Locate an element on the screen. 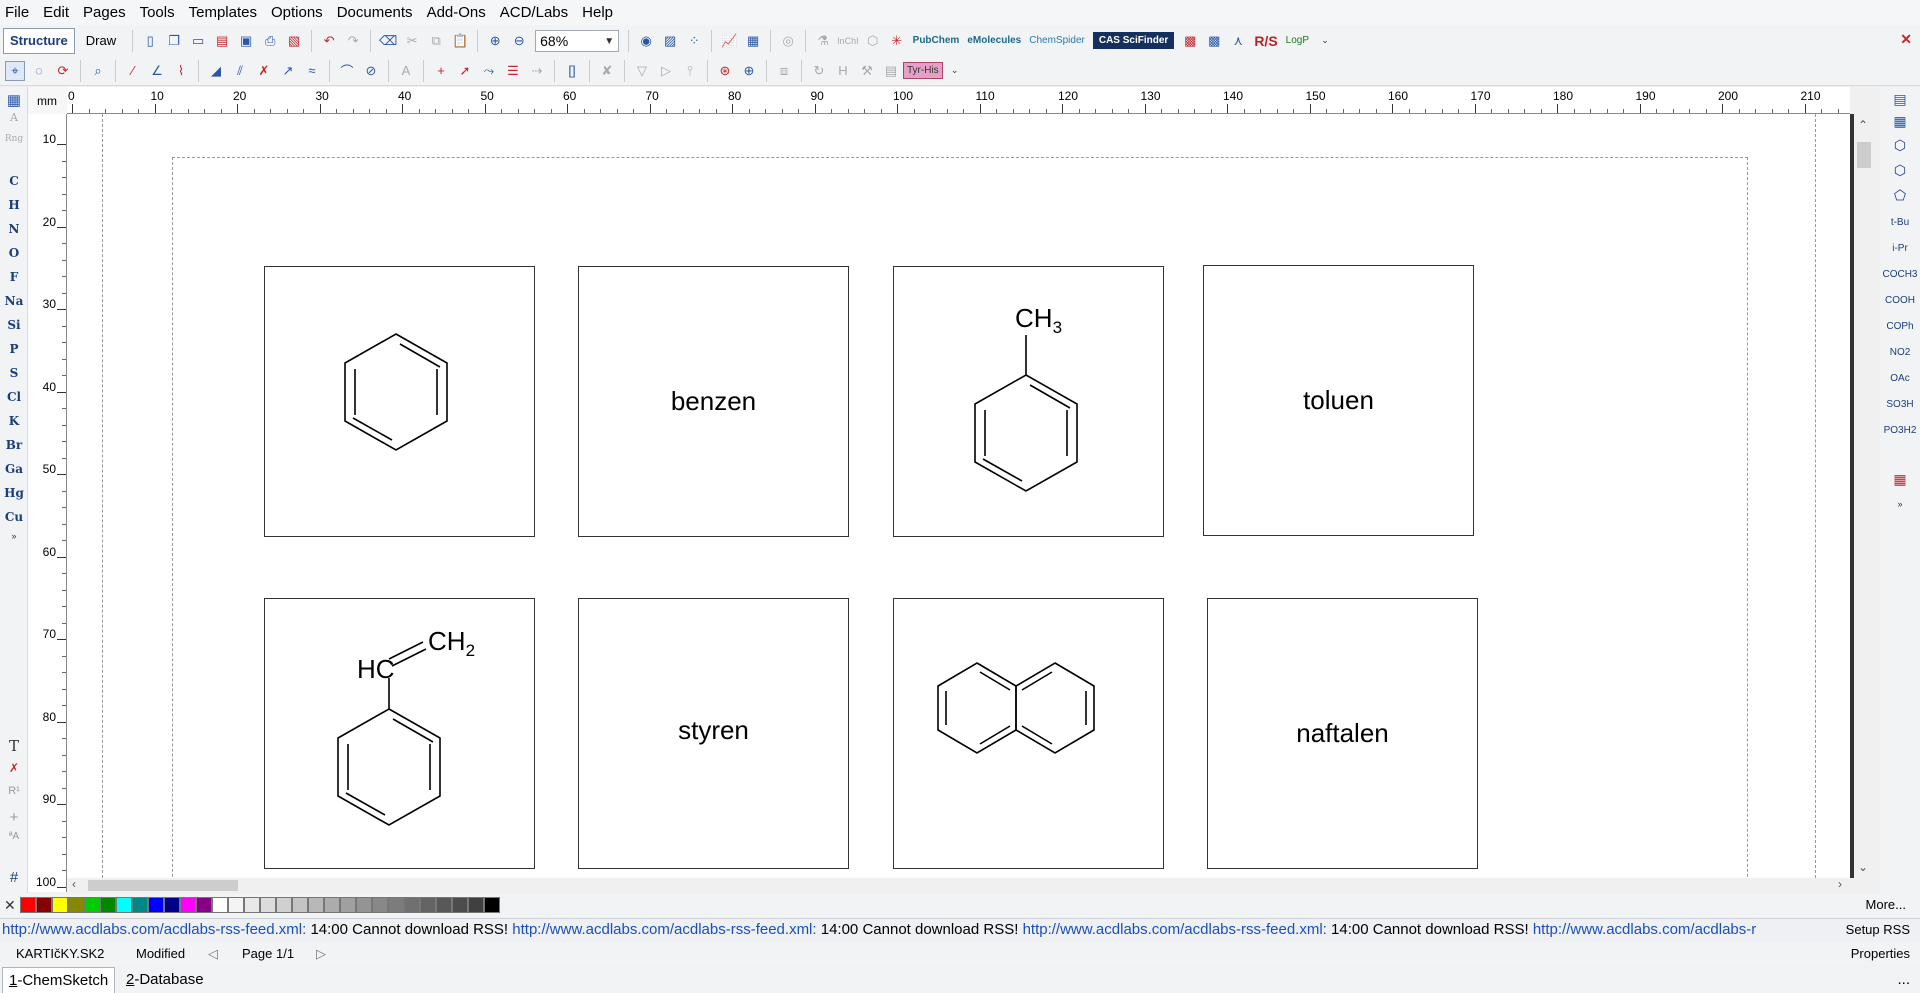 Image resolution: width=1920 pixels, height=993 pixels. card-naftalen-label: naftalen is located at coordinates (1342, 733).